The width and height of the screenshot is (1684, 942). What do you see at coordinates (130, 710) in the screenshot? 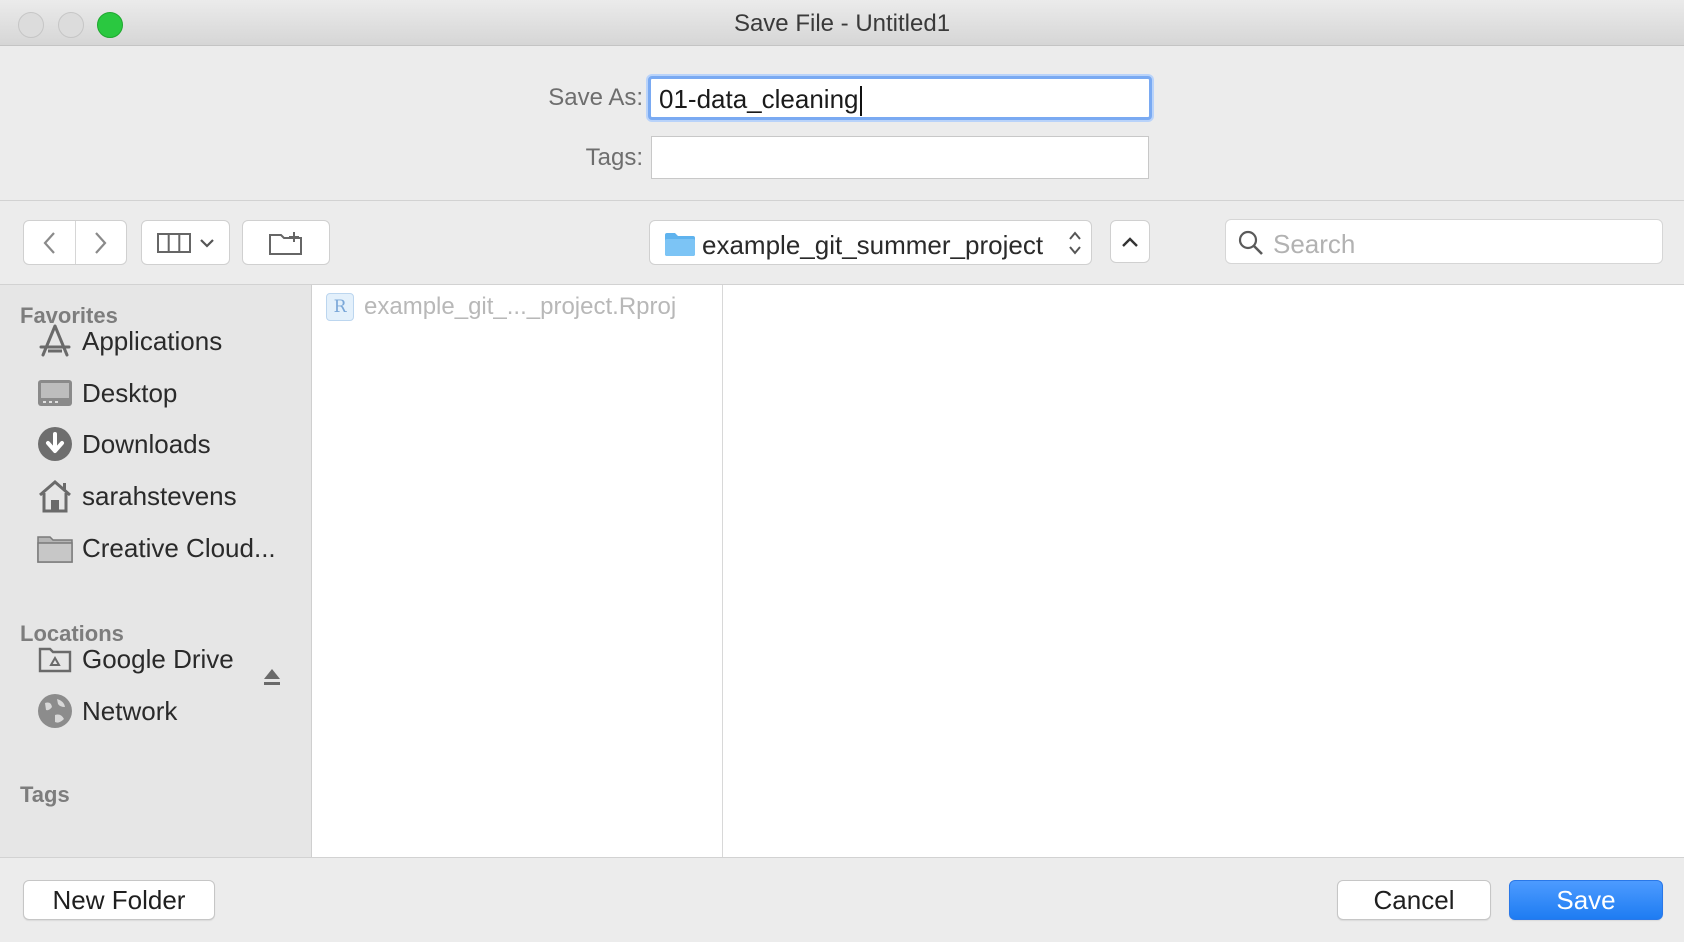
I see `sidebar-item-label: Network` at bounding box center [130, 710].